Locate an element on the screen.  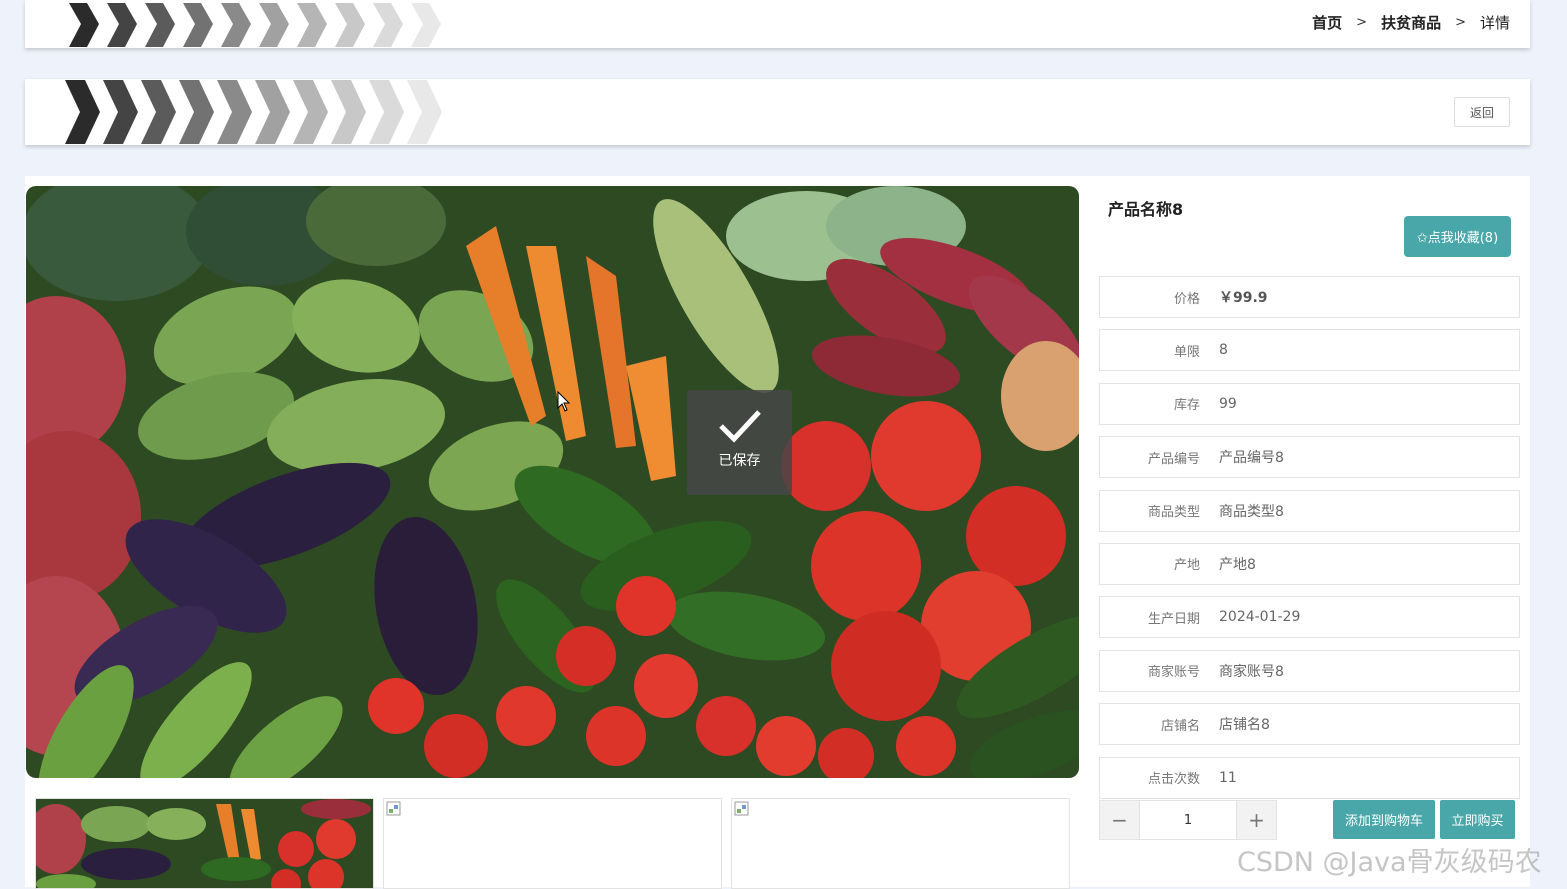
attr-row-production-date: 生产日期 2024-01-29 is located at coordinates (1309, 617).